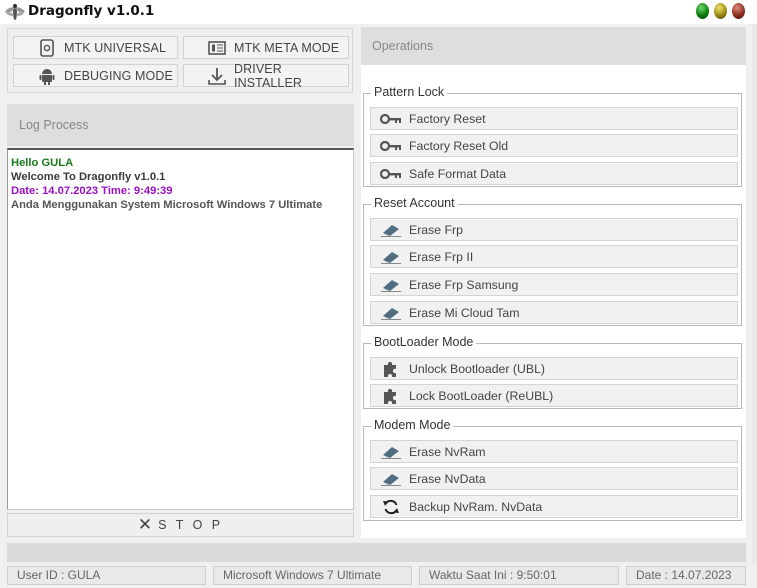 This screenshot has width=757, height=588. I want to click on sync-icon, so click(391, 507).